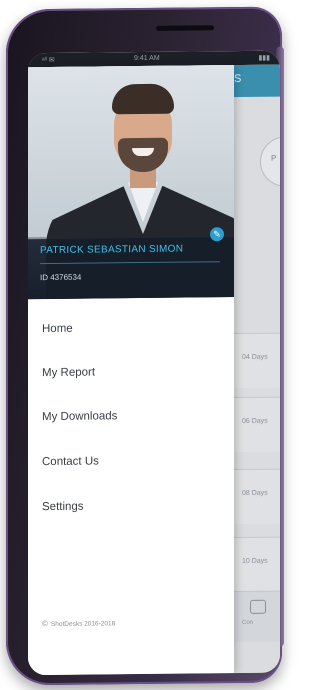  Describe the element at coordinates (255, 561) in the screenshot. I see `app-row-label: 10 Days` at that location.